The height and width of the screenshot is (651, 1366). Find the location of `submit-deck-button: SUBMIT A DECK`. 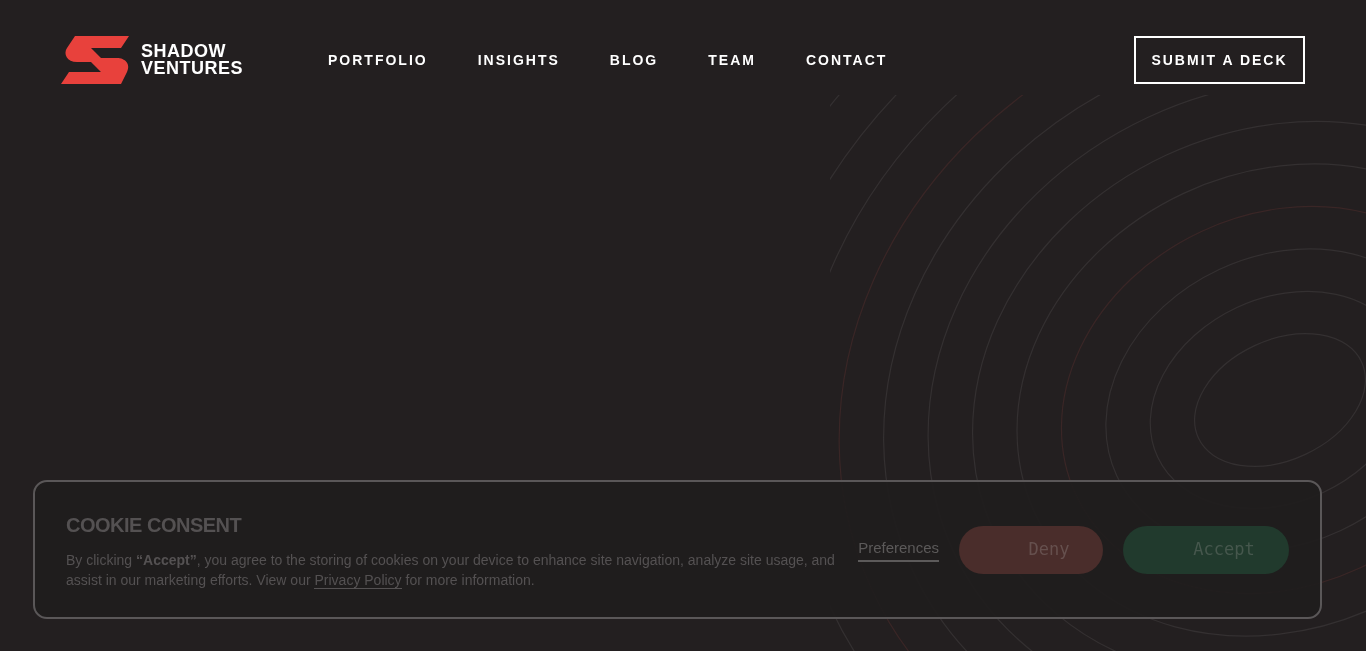

submit-deck-button: SUBMIT A DECK is located at coordinates (1219, 60).